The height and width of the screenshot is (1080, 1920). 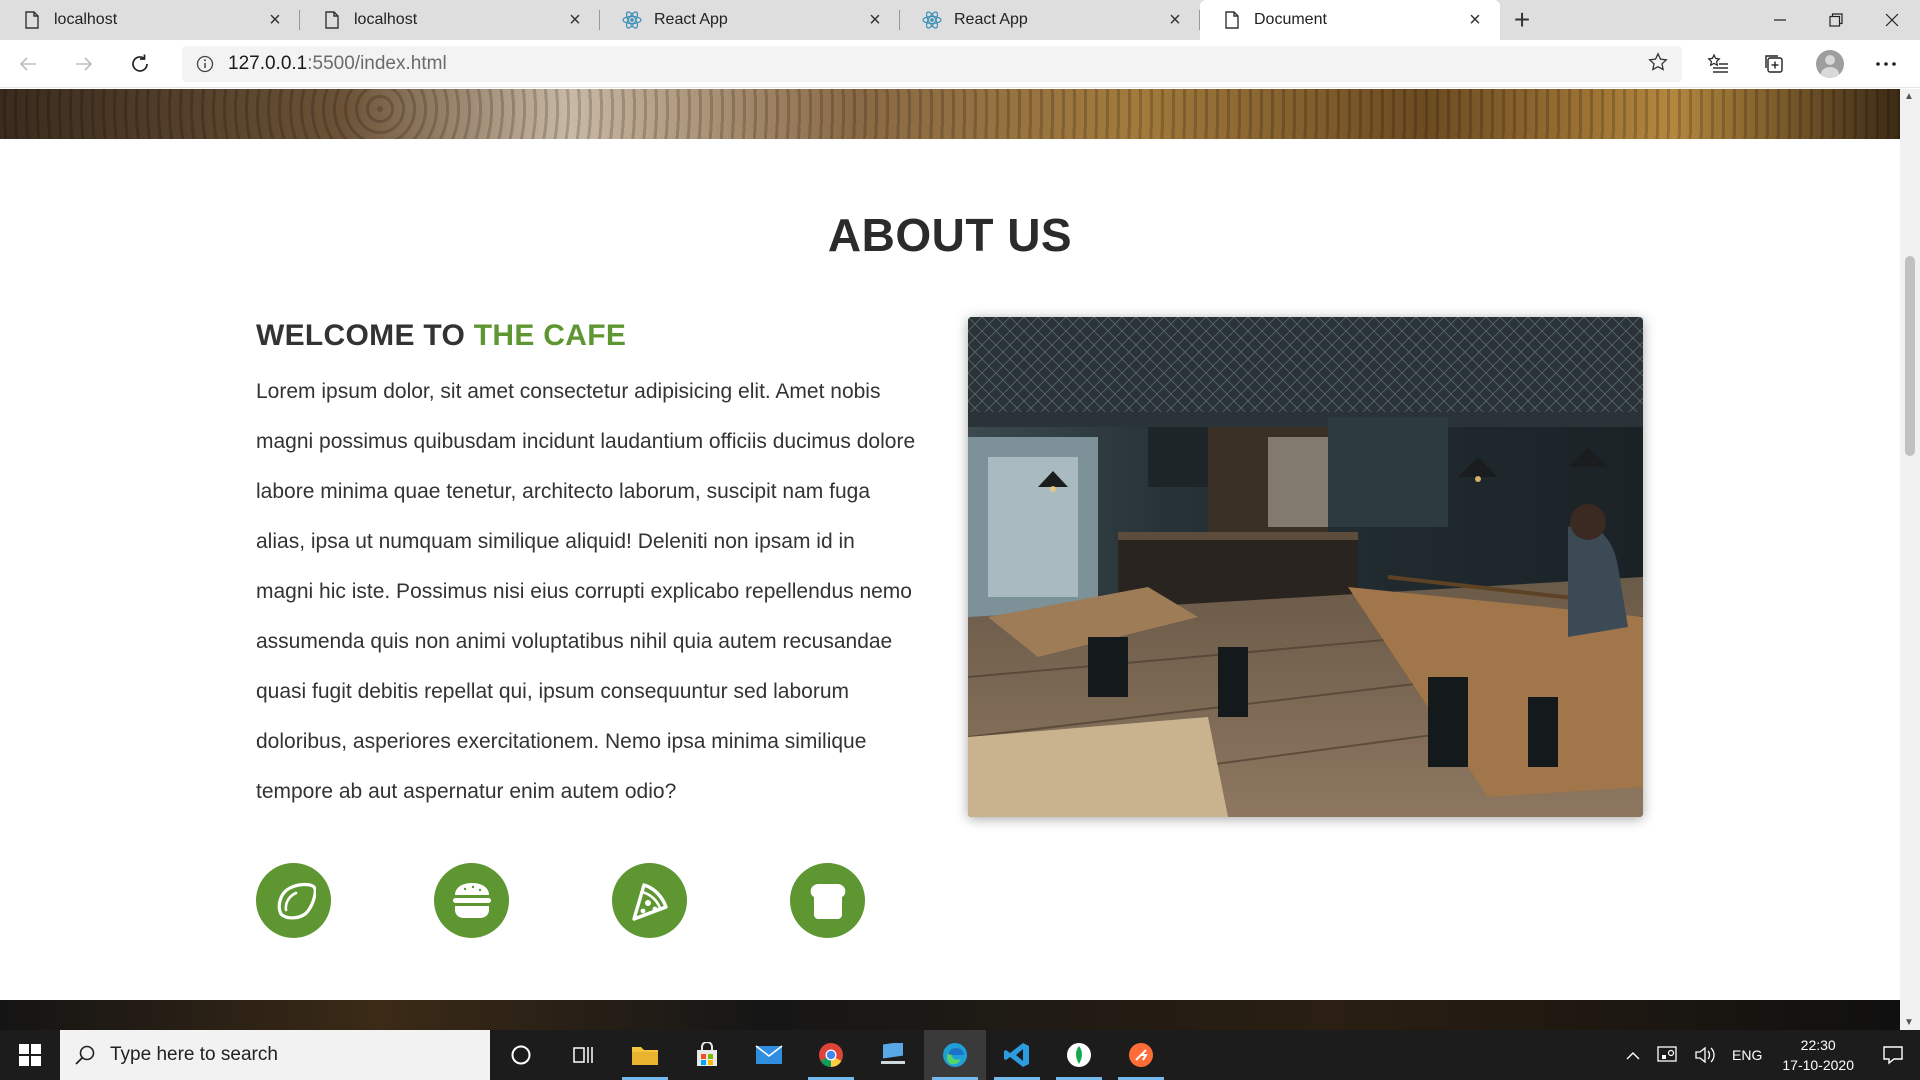 What do you see at coordinates (150, 20) in the screenshot?
I see `browser-tab-1: localhost ×` at bounding box center [150, 20].